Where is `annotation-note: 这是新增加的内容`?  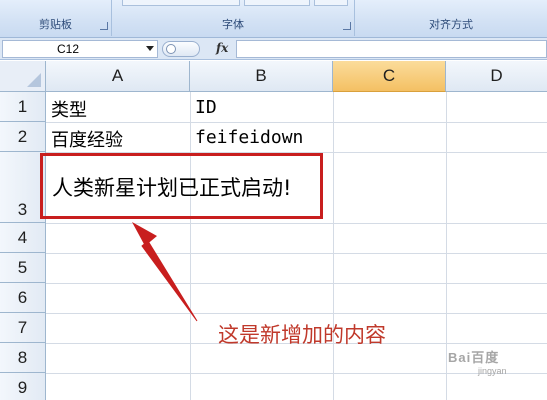
annotation-note: 这是新增加的内容 is located at coordinates (302, 335).